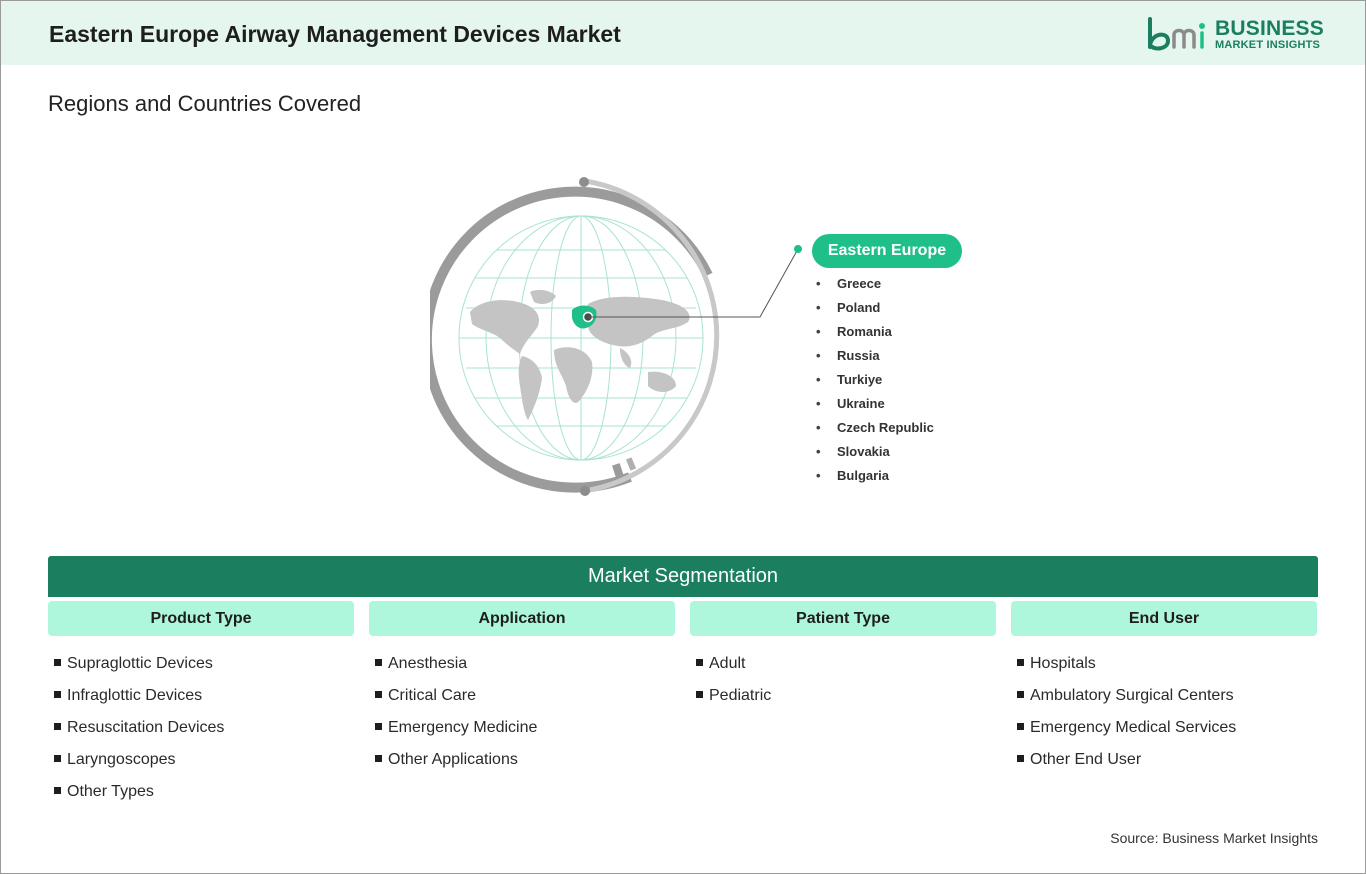 This screenshot has width=1366, height=874. I want to click on segment-item: Emergency Medical Services, so click(1126, 730).